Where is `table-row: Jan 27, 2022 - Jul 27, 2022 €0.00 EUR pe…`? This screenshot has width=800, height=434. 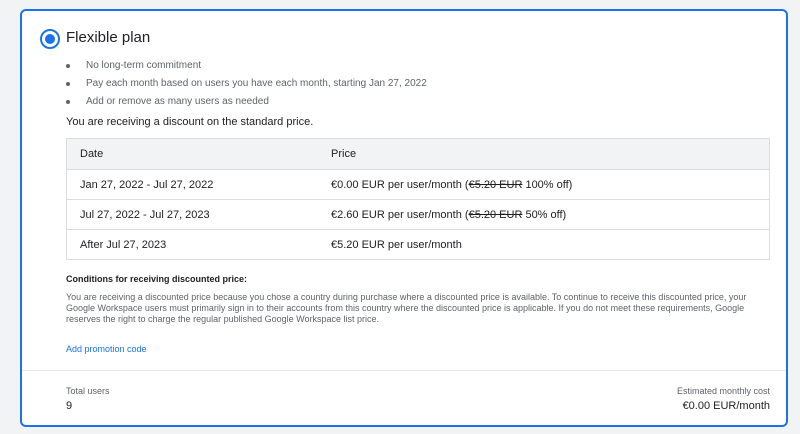
table-row: Jan 27, 2022 - Jul 27, 2022 €0.00 EUR pe… is located at coordinates (418, 184).